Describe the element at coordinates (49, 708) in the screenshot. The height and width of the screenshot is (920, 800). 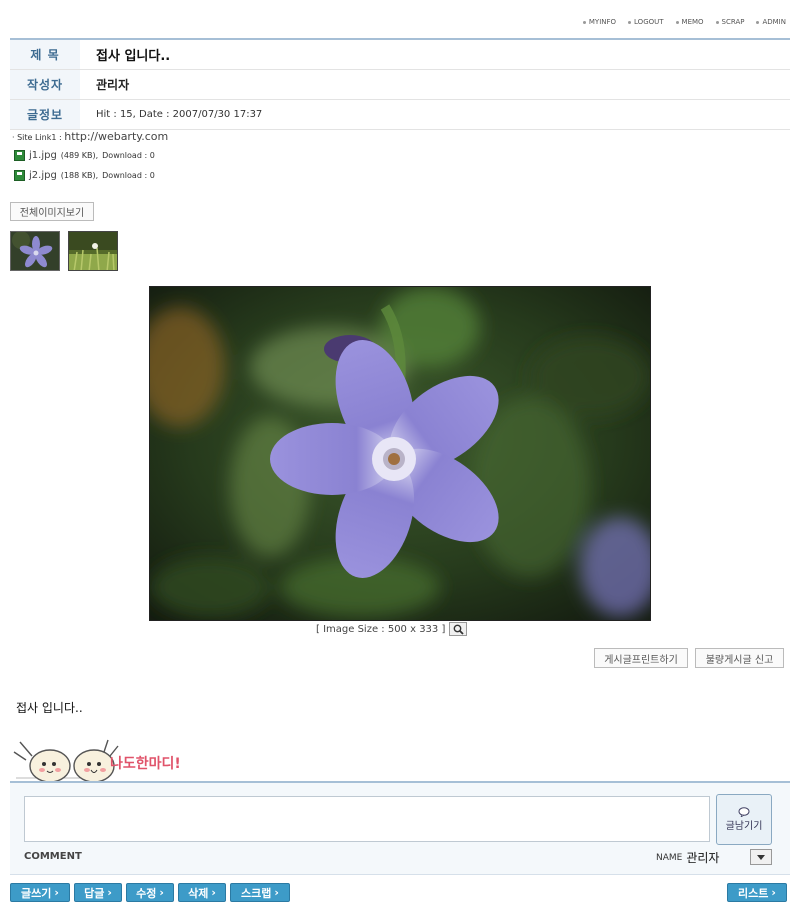
I see `post-body: 접사 입니다..` at that location.